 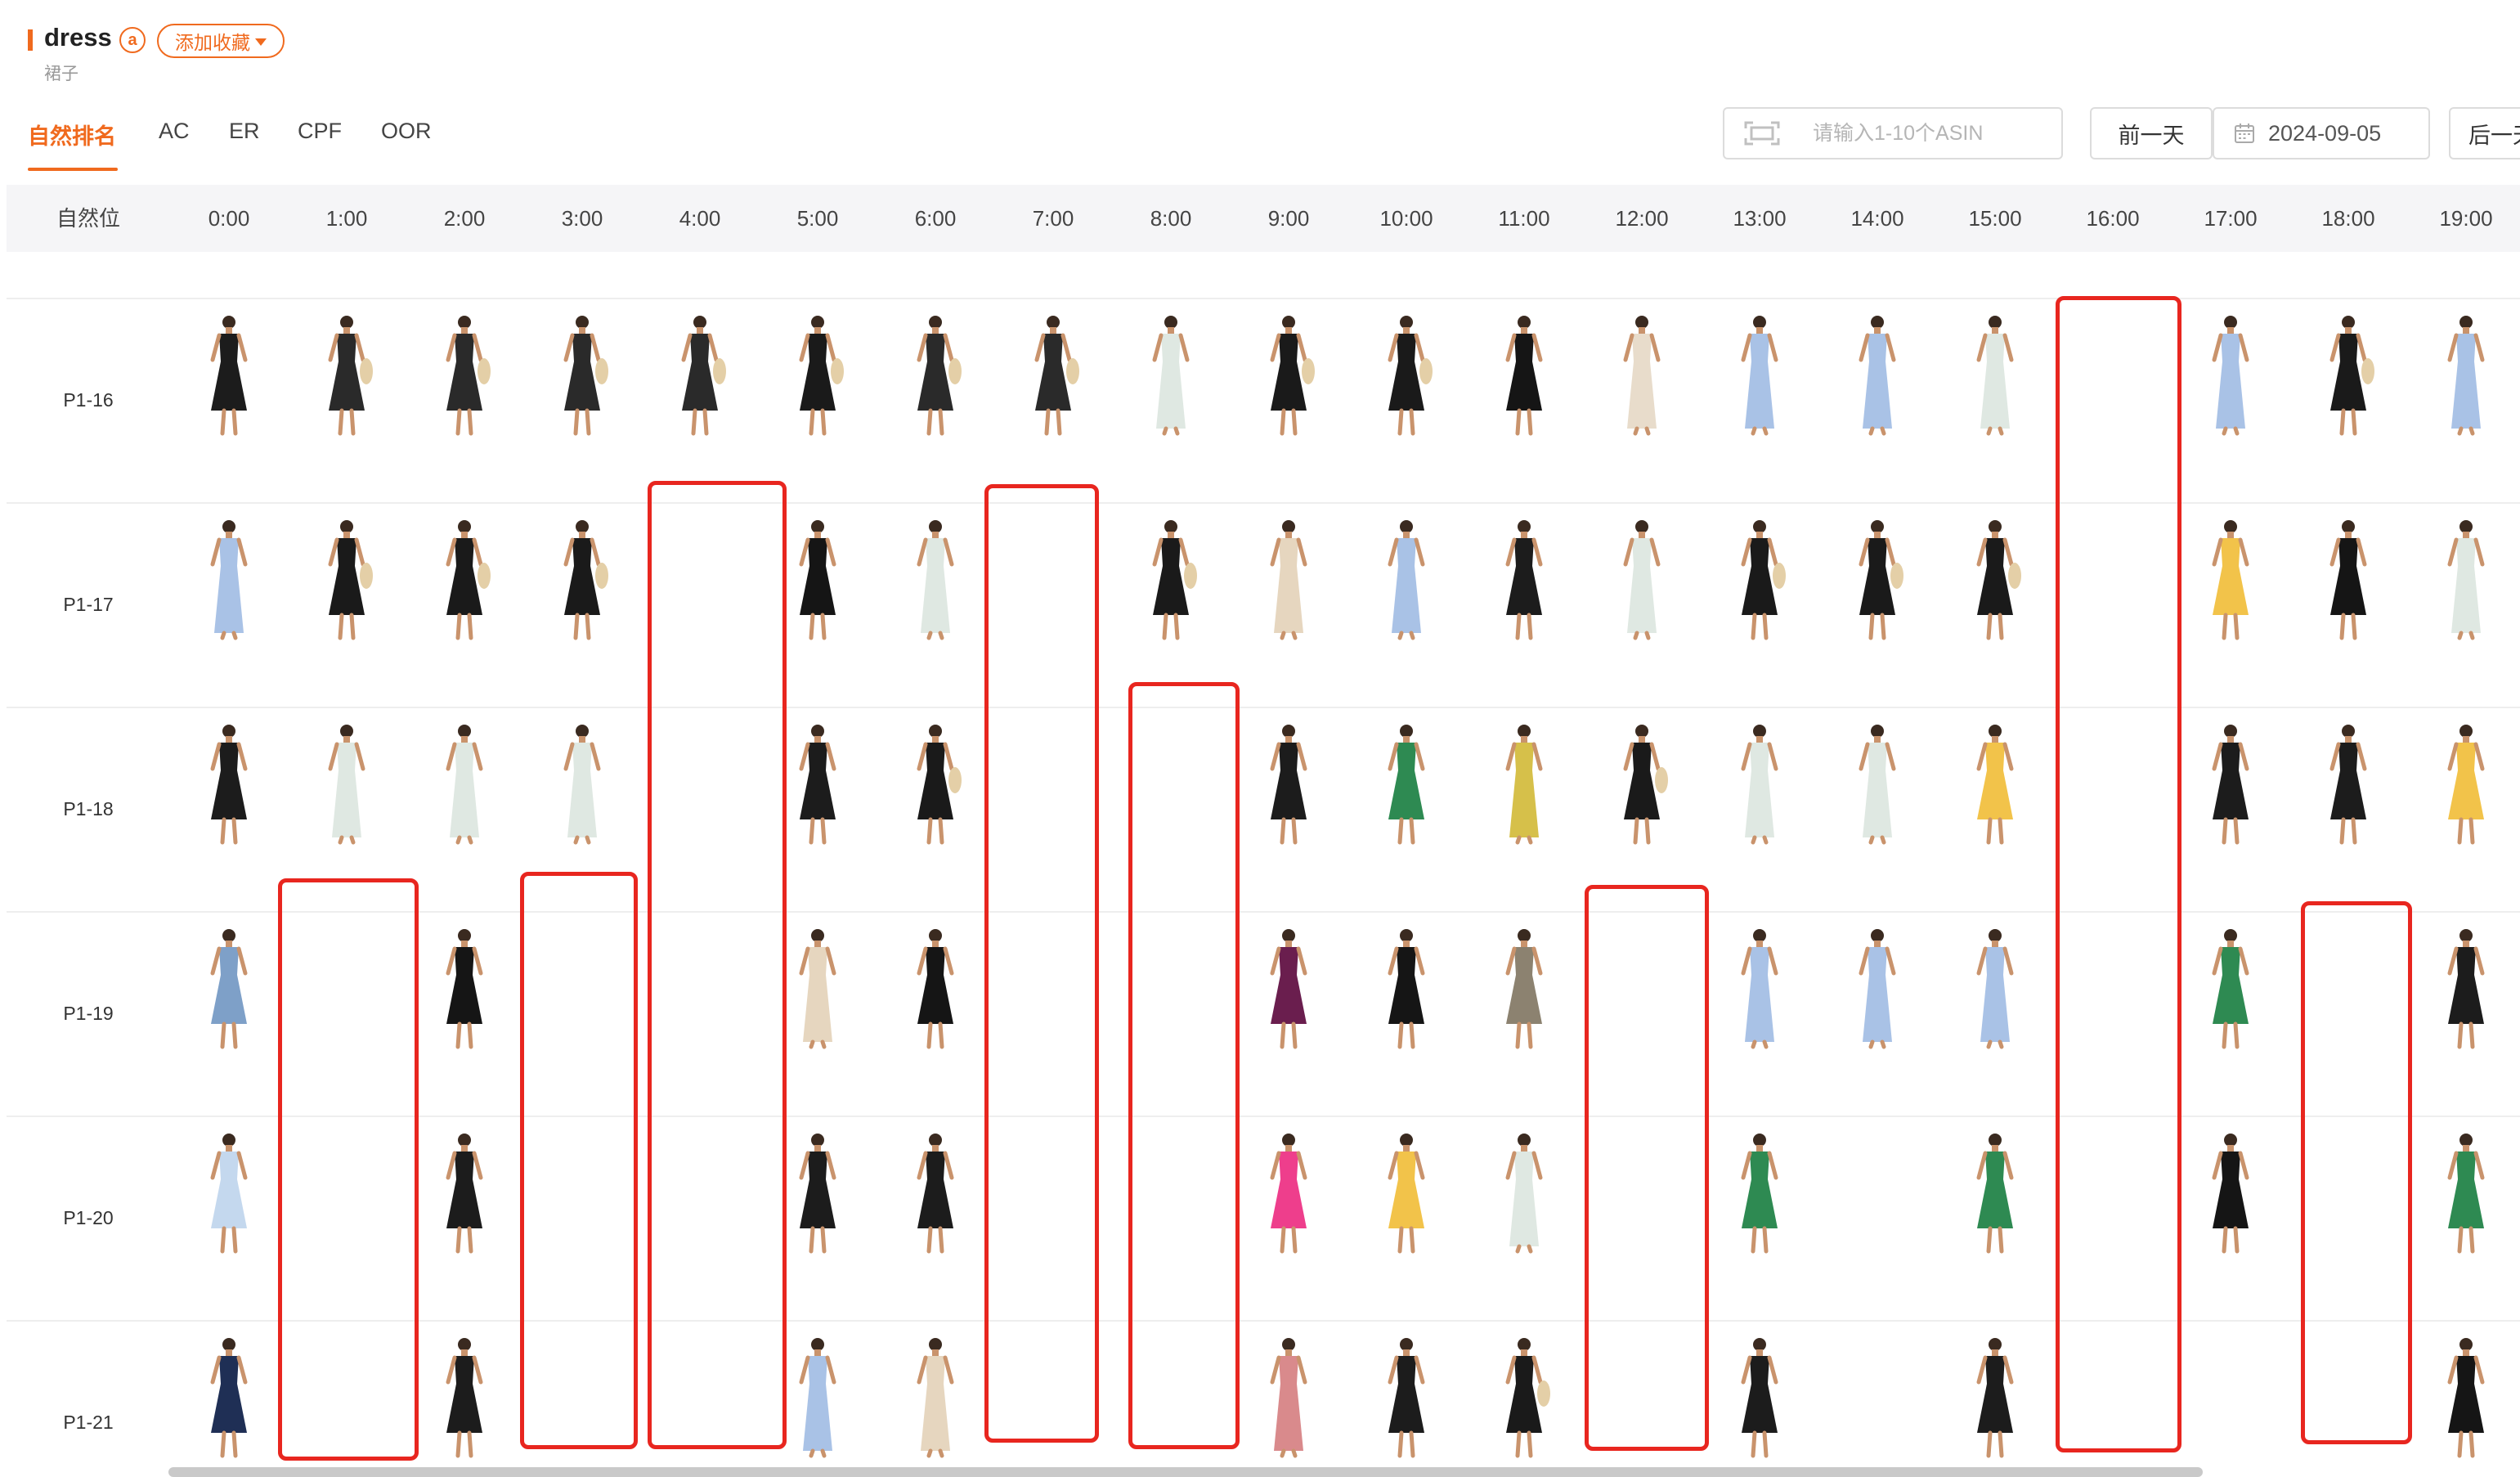 What do you see at coordinates (2244, 133) in the screenshot?
I see `calendar-icon` at bounding box center [2244, 133].